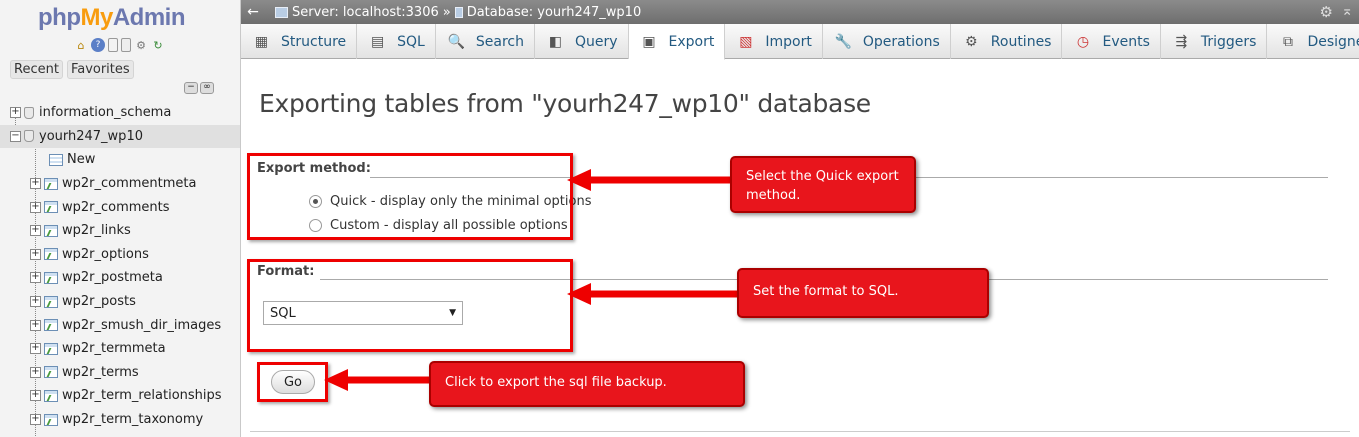  What do you see at coordinates (410, 305) in the screenshot?
I see `highlight-format` at bounding box center [410, 305].